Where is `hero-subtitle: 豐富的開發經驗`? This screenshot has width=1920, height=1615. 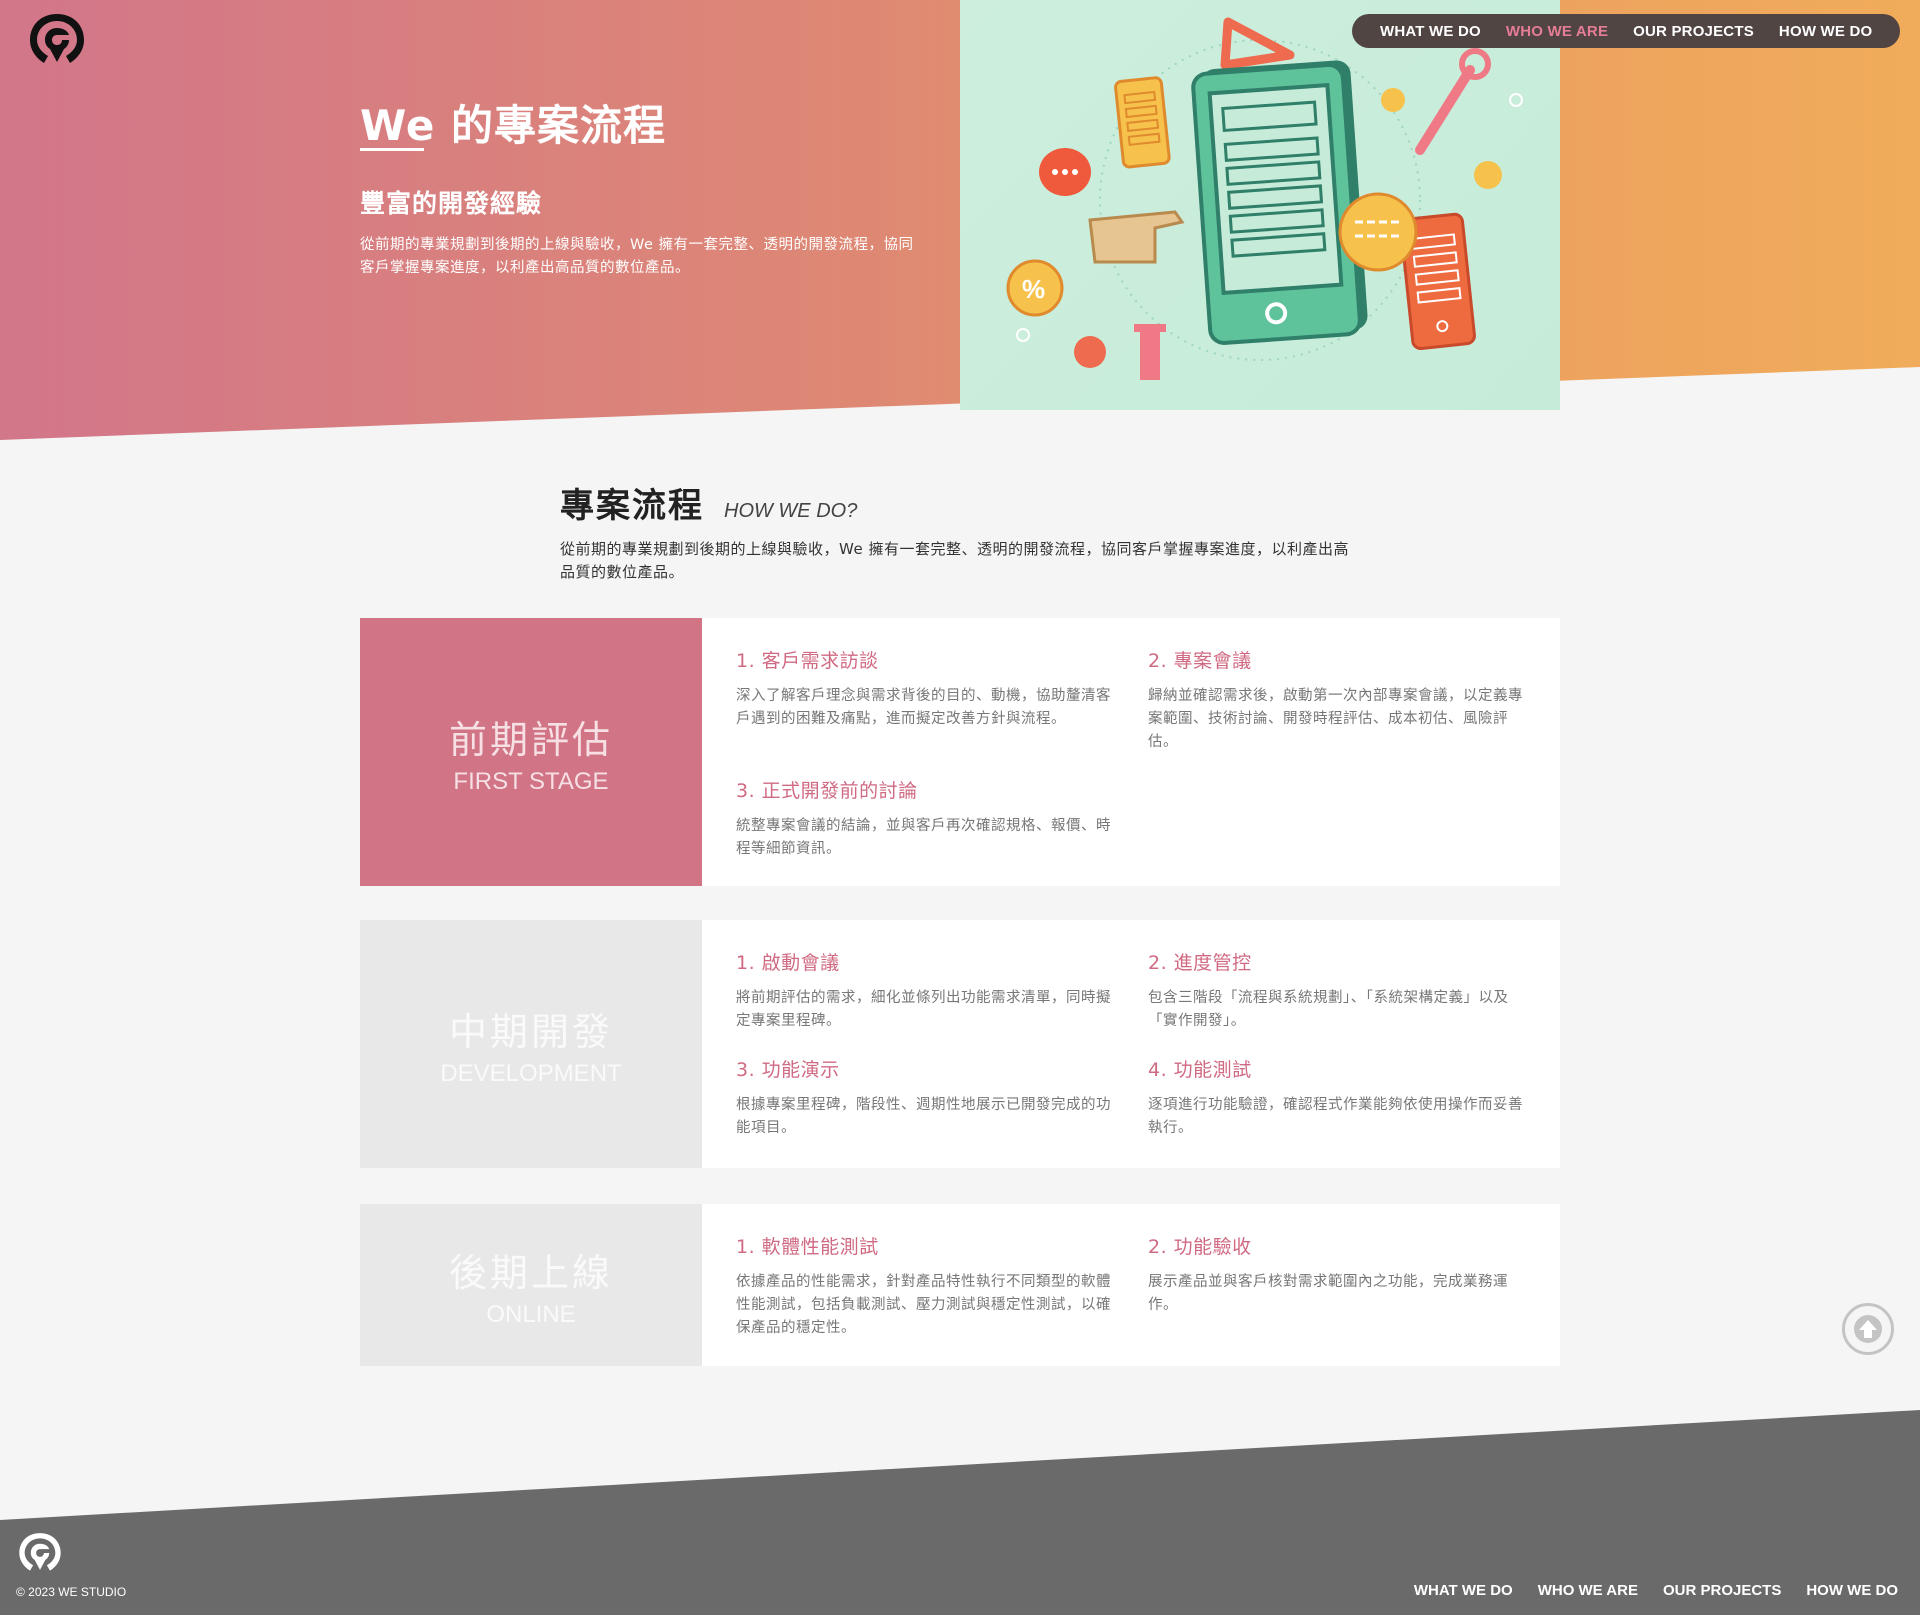
hero-subtitle: 豐富的開發經驗 is located at coordinates (451, 203).